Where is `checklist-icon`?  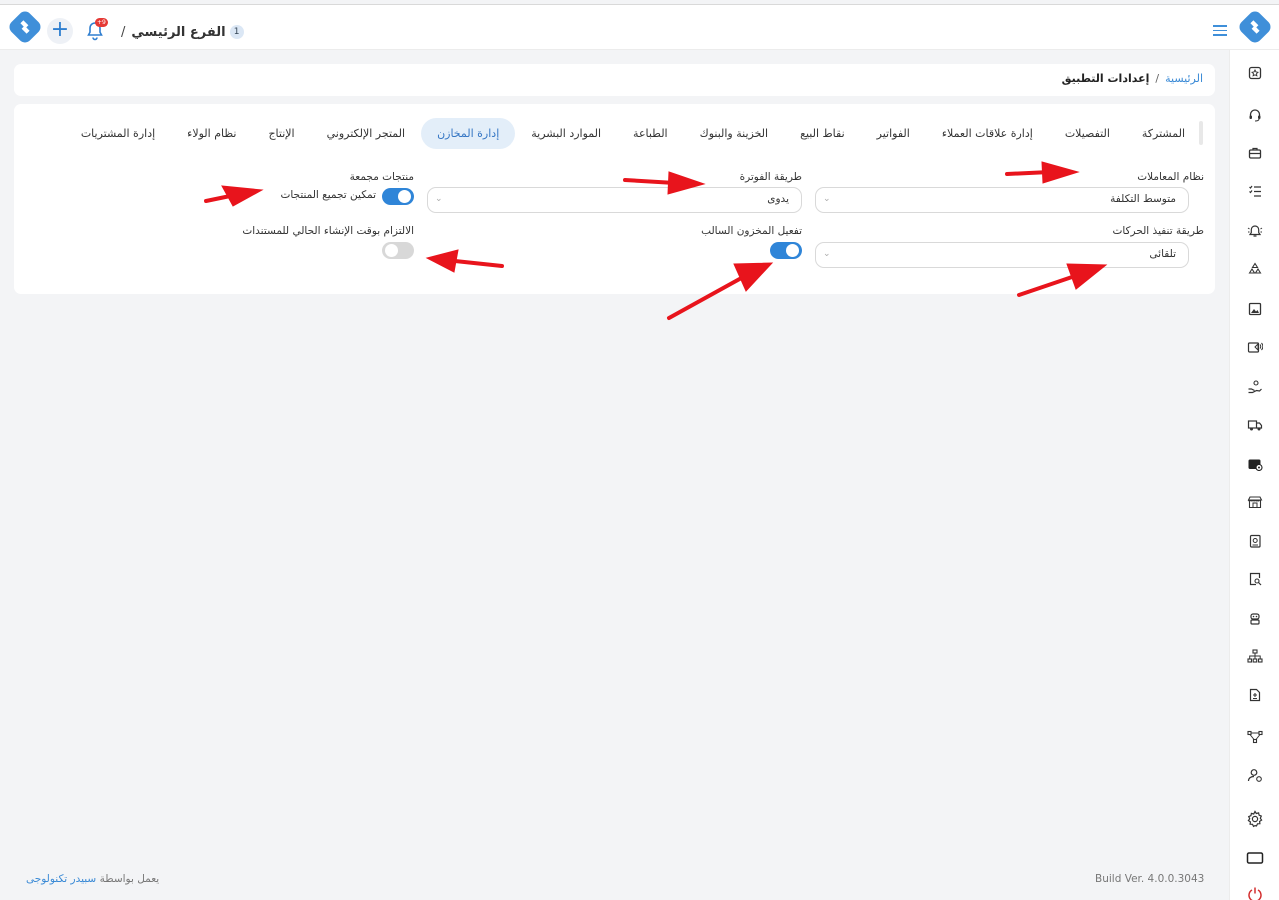 checklist-icon is located at coordinates (1255, 191).